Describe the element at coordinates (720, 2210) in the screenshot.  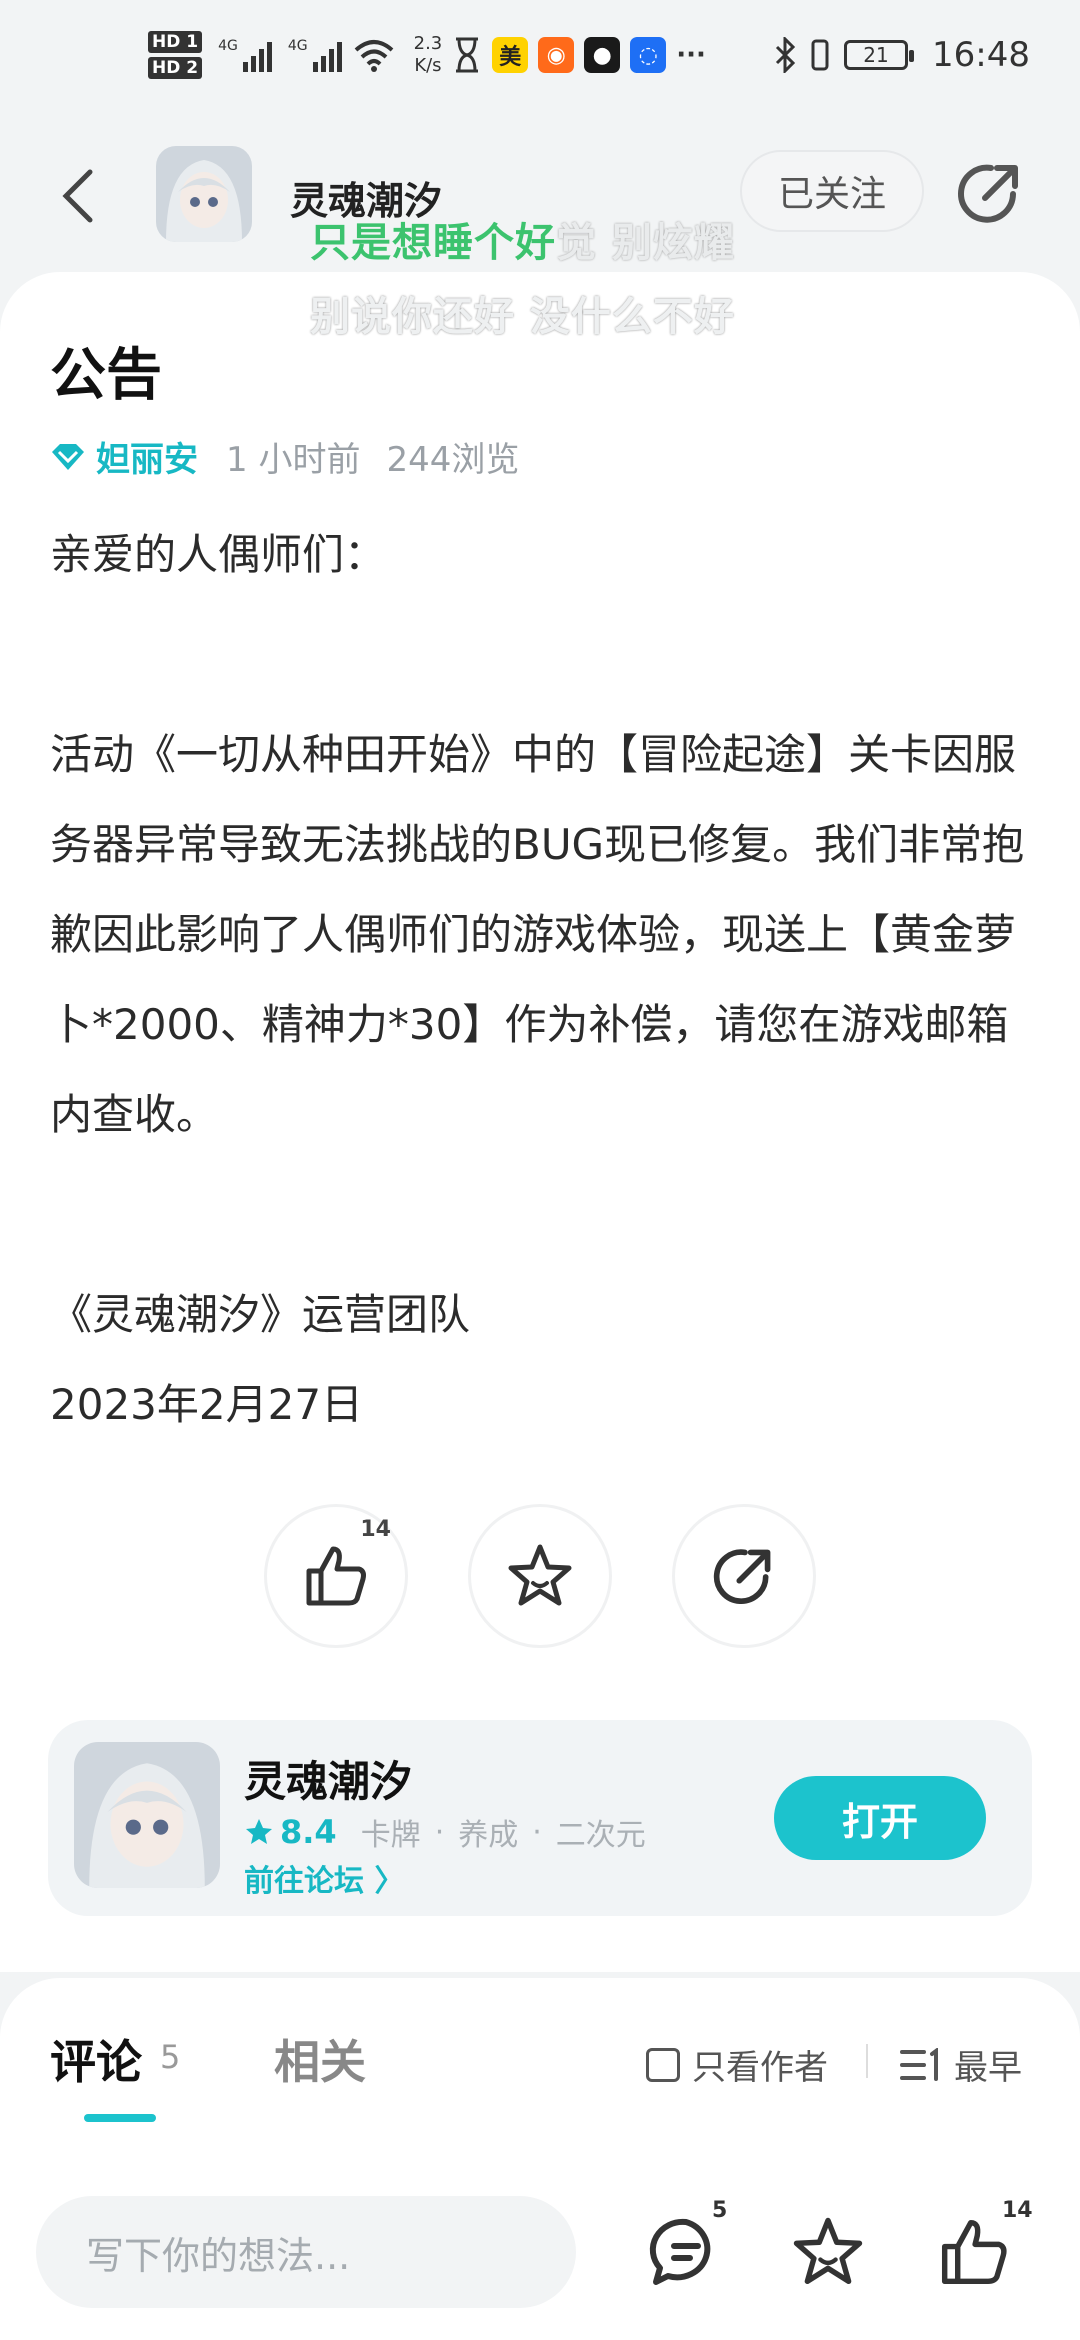
I see `bottom-comment-count: 5` at that location.